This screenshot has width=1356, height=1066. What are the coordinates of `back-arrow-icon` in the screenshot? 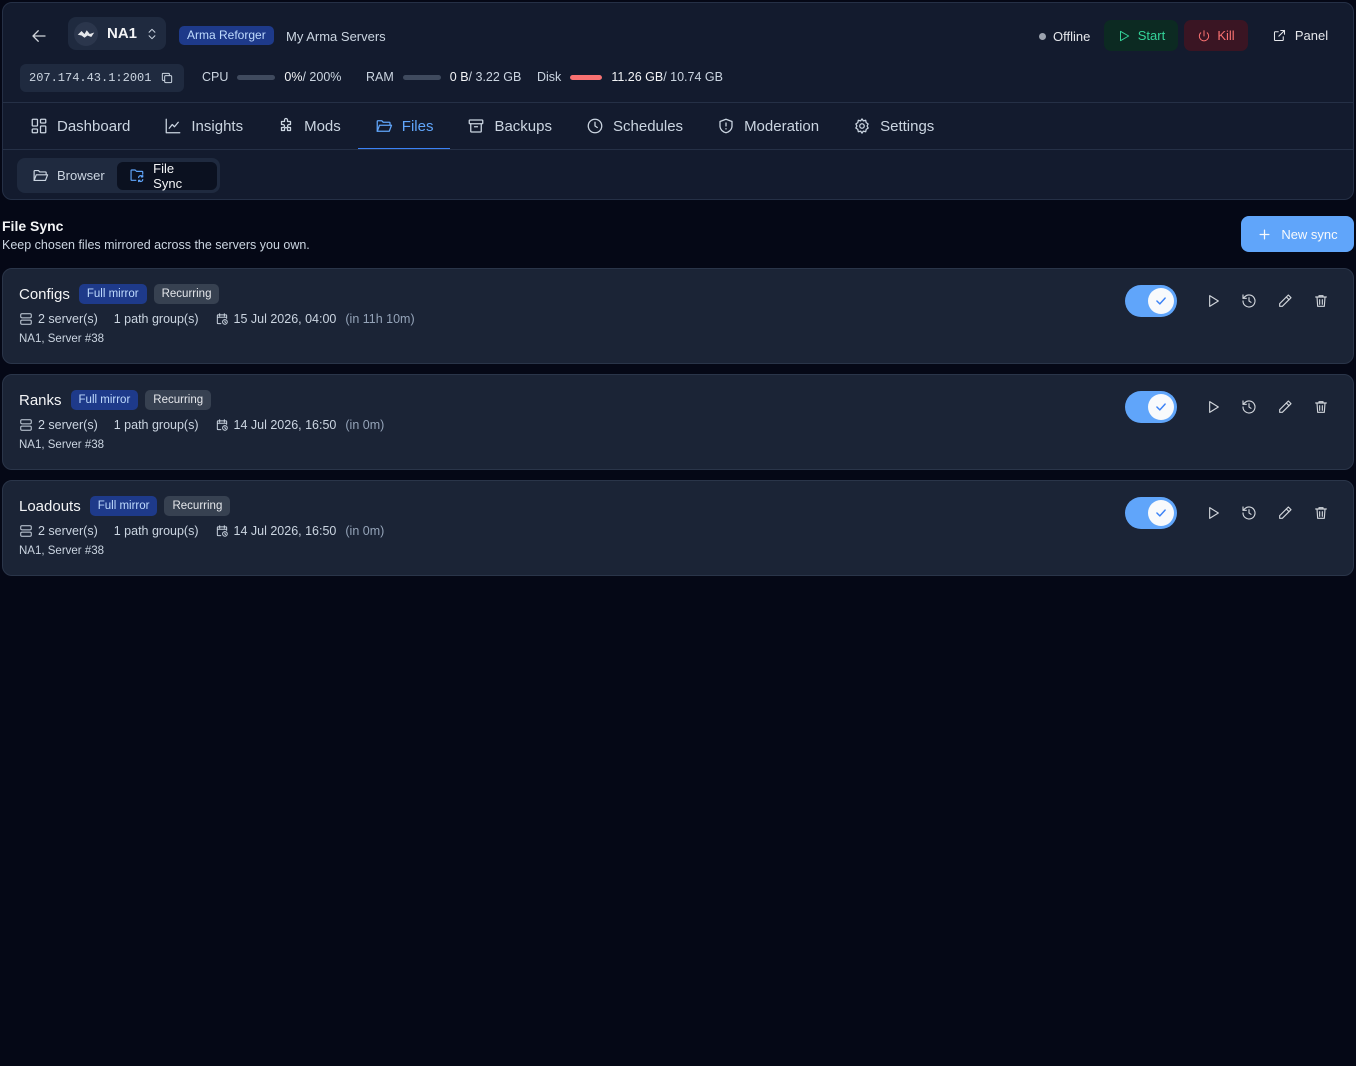 It's located at (39, 36).